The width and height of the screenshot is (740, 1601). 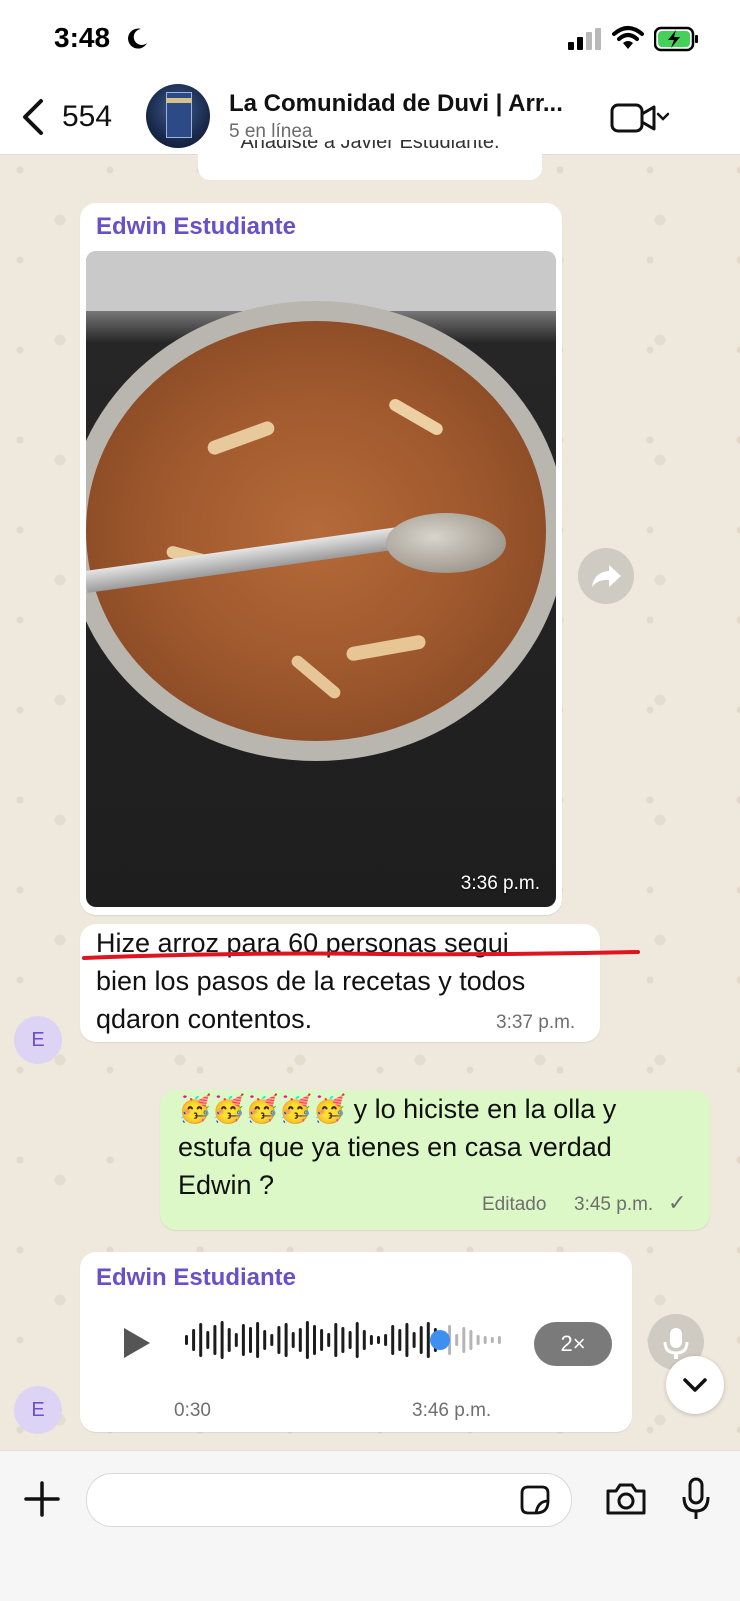 I want to click on photo-timestamp: 3:36 p.m., so click(x=500, y=883).